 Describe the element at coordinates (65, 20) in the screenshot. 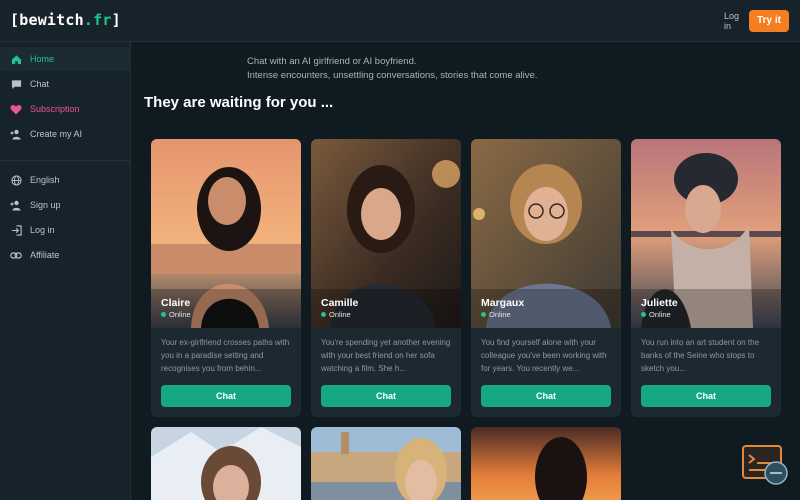

I see `logo: [bewitch.fr]` at that location.